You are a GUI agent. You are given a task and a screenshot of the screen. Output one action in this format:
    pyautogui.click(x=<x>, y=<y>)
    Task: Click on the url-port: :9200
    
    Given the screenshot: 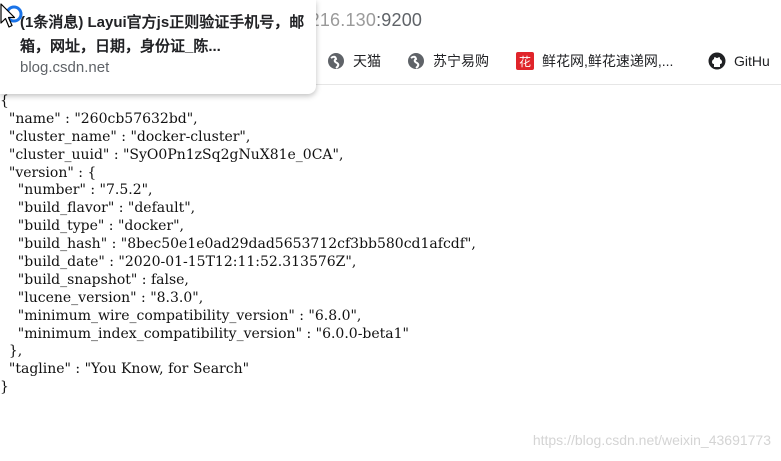 What is the action you would take?
    pyautogui.click(x=399, y=20)
    